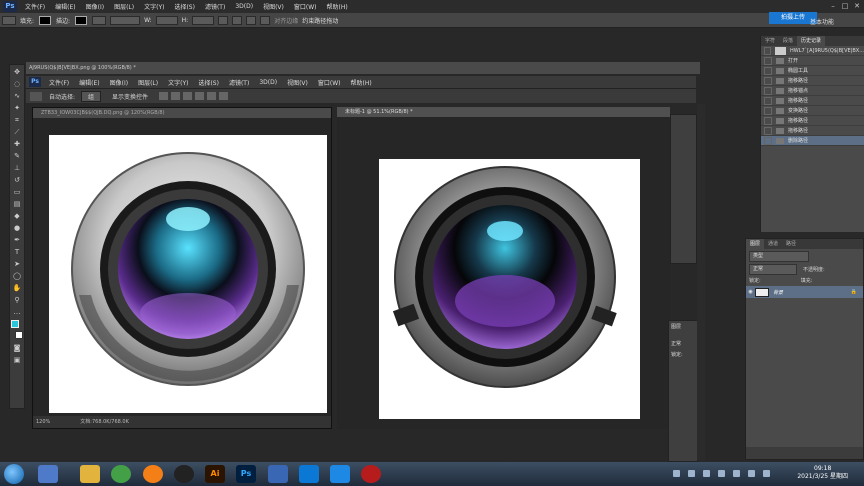 Image resolution: width=864 pixels, height=486 pixels. What do you see at coordinates (17, 300) in the screenshot?
I see `zoom-tool-icon: ⚲` at bounding box center [17, 300].